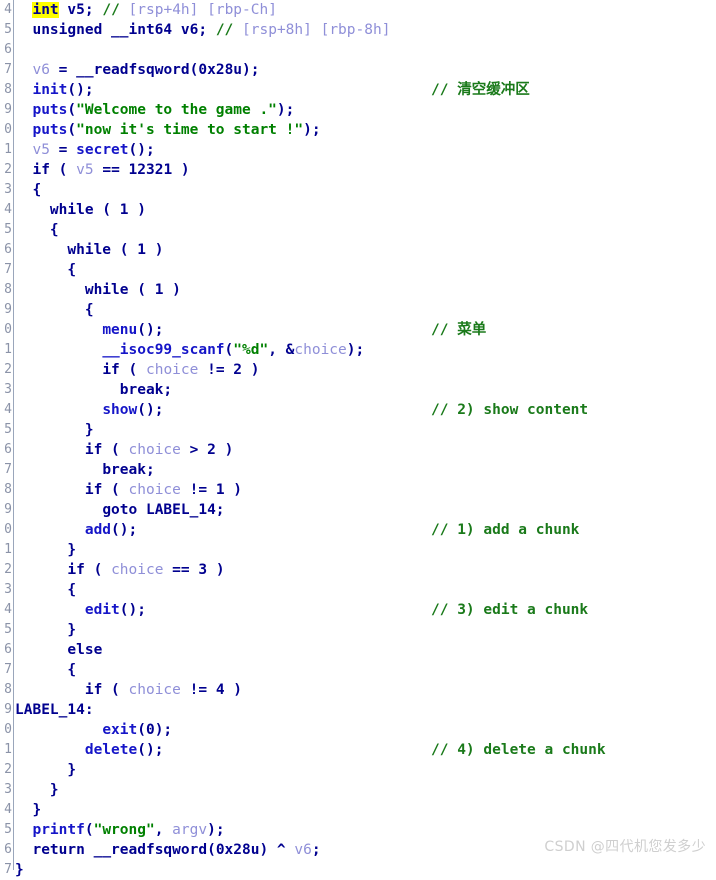  I want to click on side-comment: // 清空缓冲区, so click(480, 90).